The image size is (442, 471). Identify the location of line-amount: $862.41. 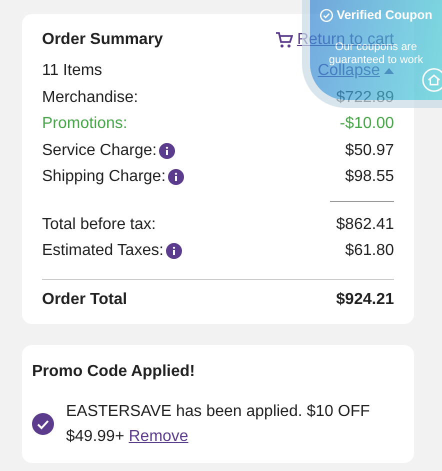
(365, 225).